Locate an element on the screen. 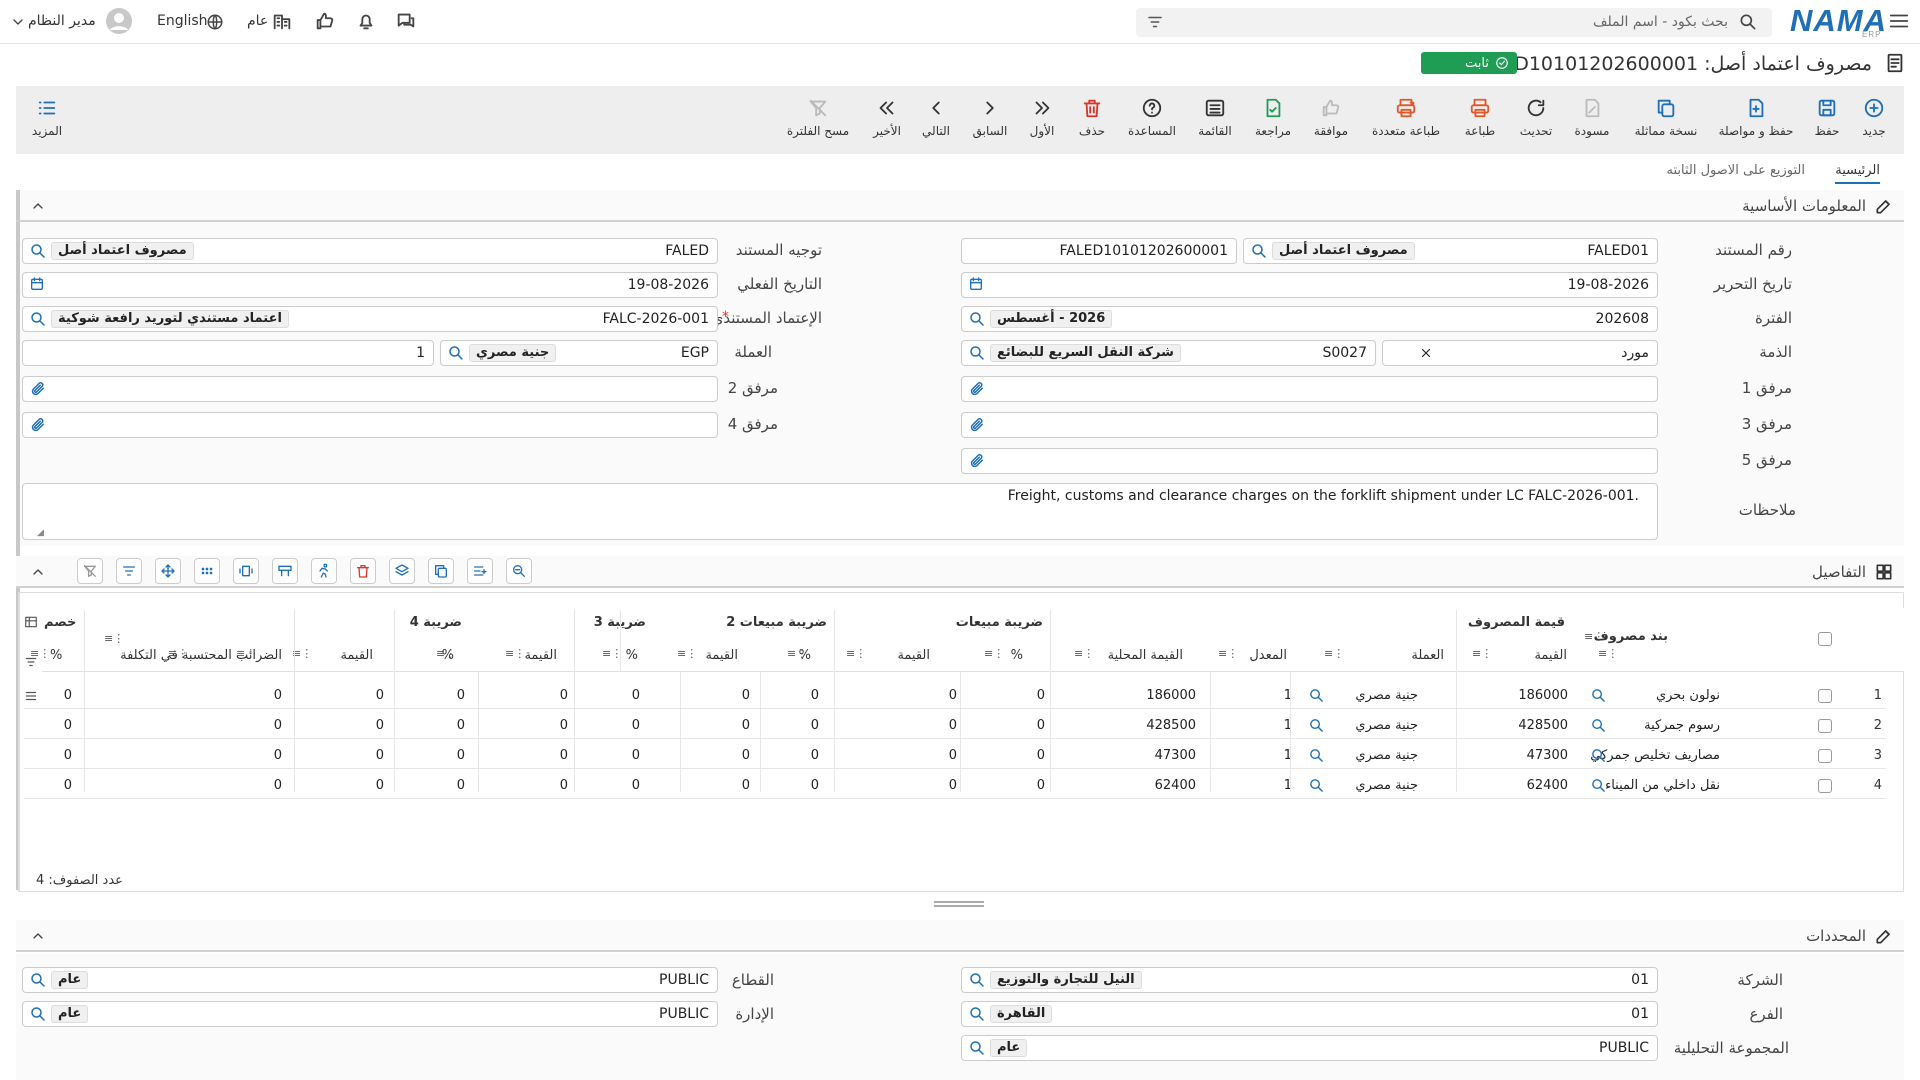 Image resolution: width=1920 pixels, height=1080 pixels. chevron-down-icon is located at coordinates (18, 22).